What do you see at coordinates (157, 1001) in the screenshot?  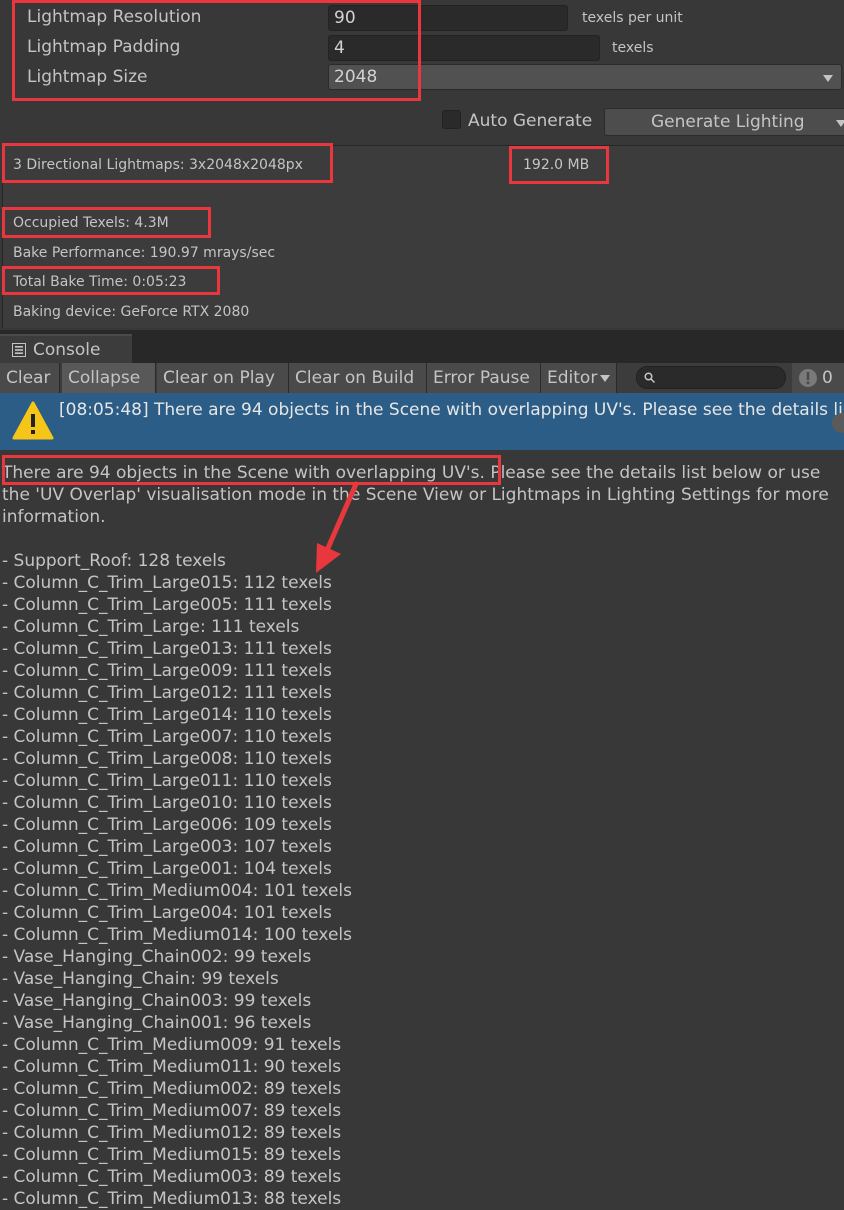 I see `console-detail-line: - Vase_Hanging_Chain003: 99 texels` at bounding box center [157, 1001].